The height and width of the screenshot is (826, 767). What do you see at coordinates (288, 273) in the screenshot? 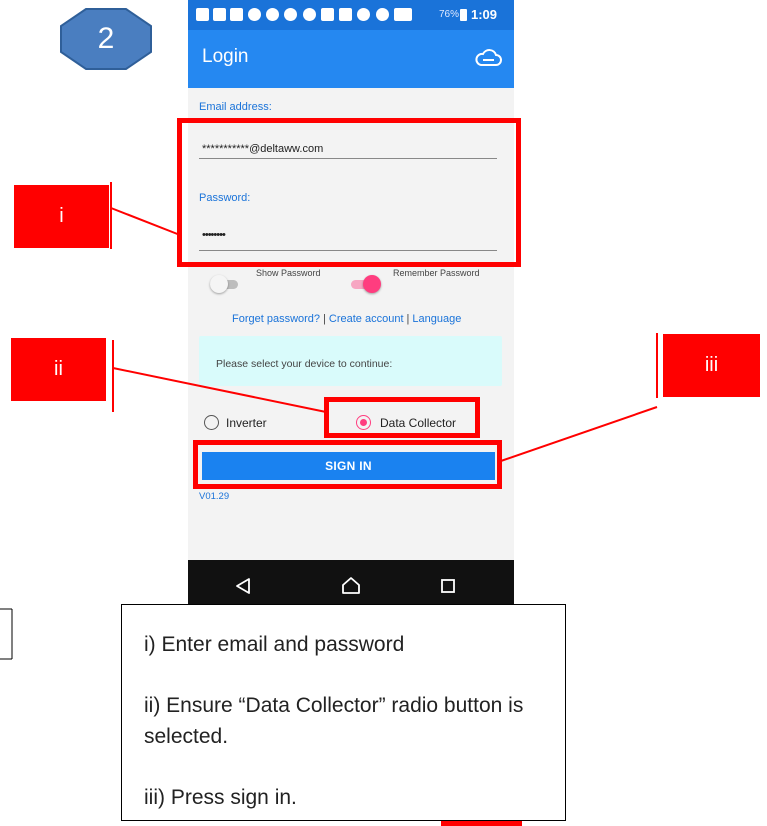
I see `show-password-label: Show Password` at bounding box center [288, 273].